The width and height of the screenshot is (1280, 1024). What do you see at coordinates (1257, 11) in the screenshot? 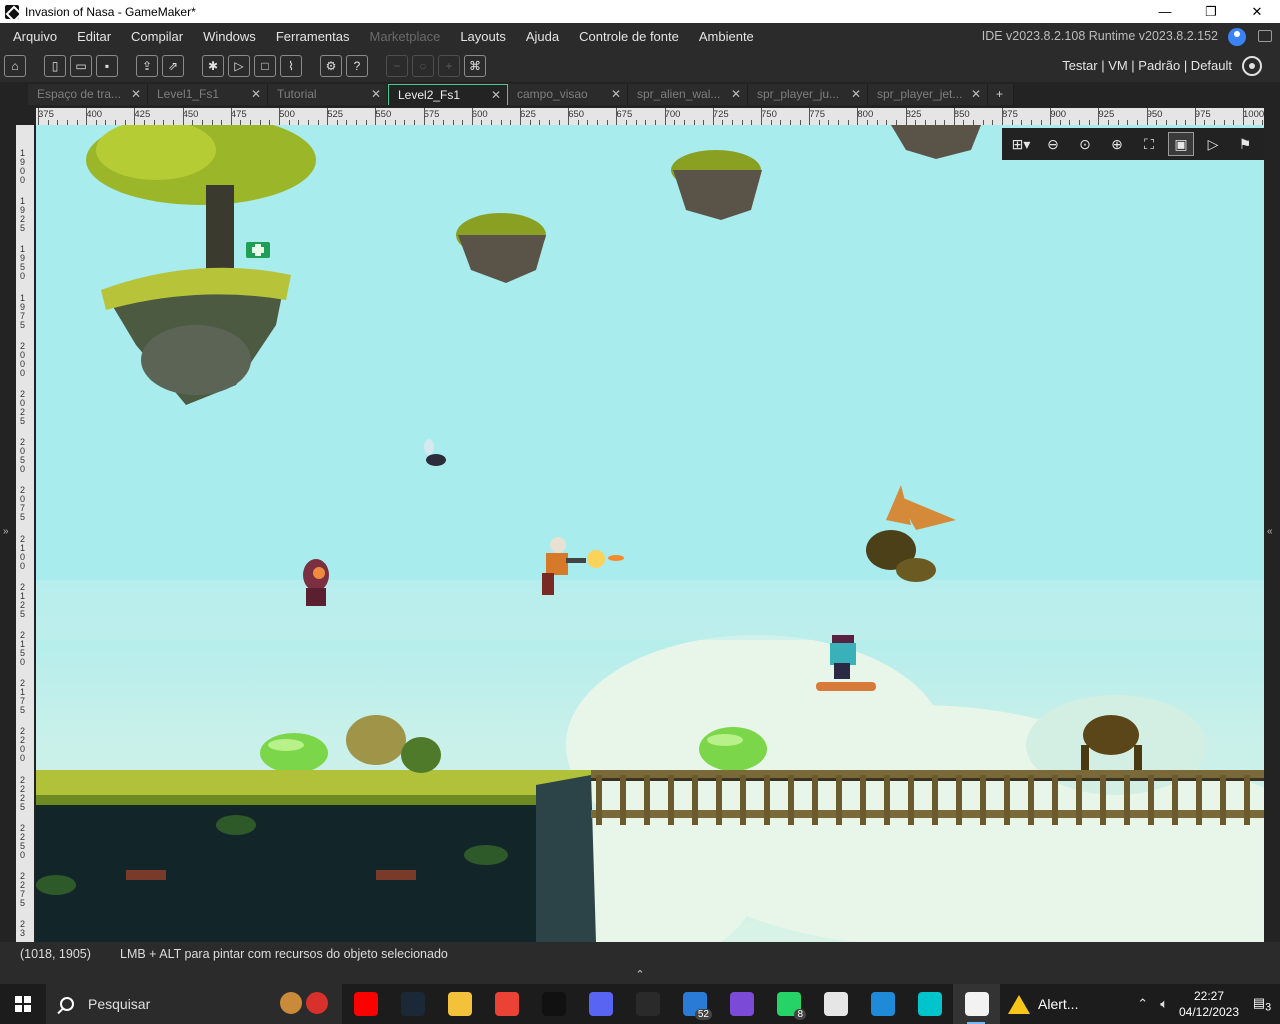
I see `close-button: ✕` at bounding box center [1257, 11].